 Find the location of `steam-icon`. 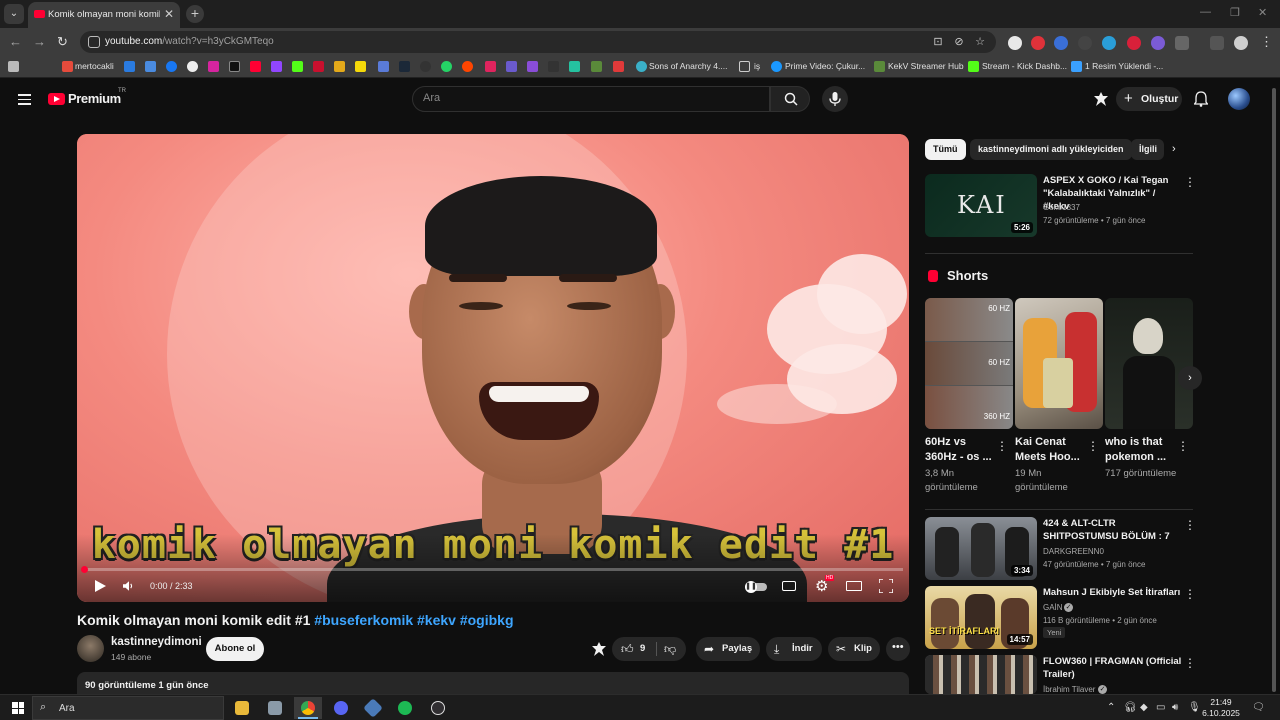

steam-icon is located at coordinates (404, 66).